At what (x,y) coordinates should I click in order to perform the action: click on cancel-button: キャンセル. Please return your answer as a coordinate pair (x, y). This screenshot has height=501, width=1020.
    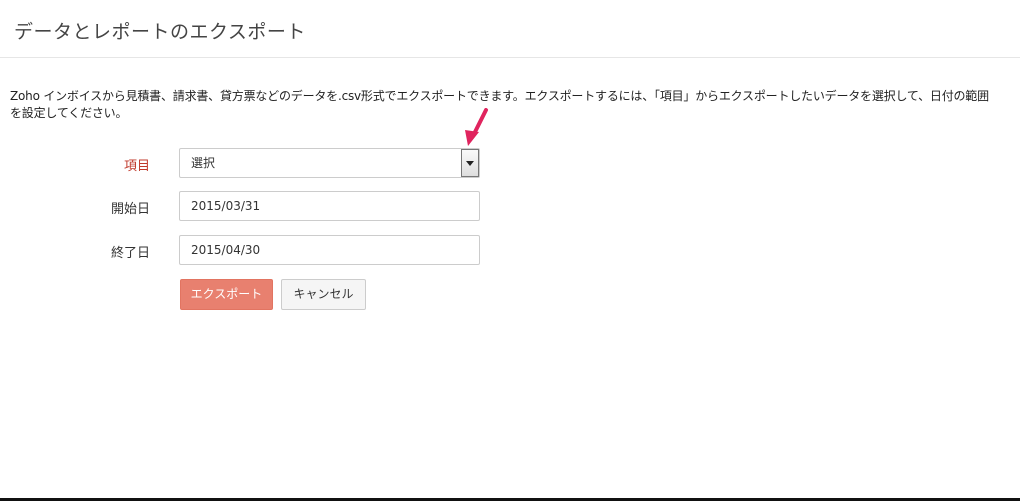
    Looking at the image, I should click on (323, 294).